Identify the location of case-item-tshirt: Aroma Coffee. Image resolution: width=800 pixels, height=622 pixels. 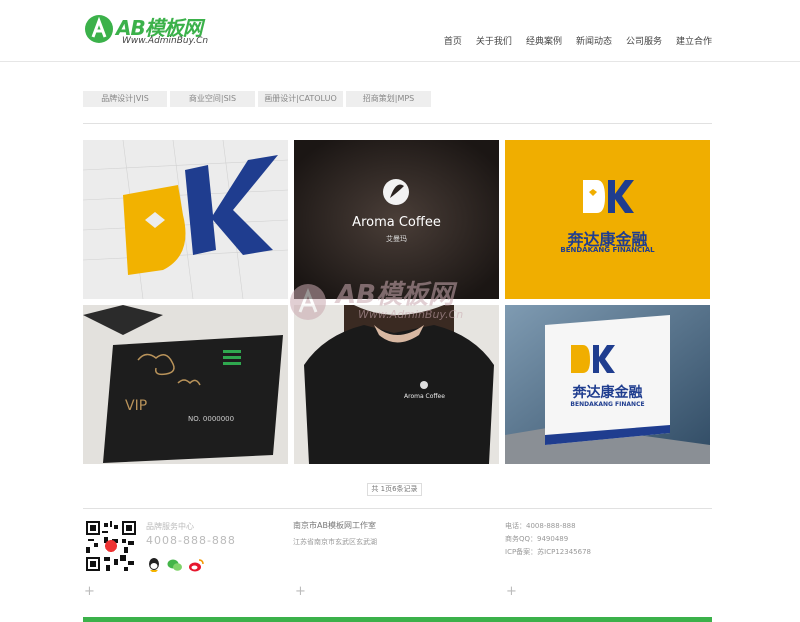
(396, 384).